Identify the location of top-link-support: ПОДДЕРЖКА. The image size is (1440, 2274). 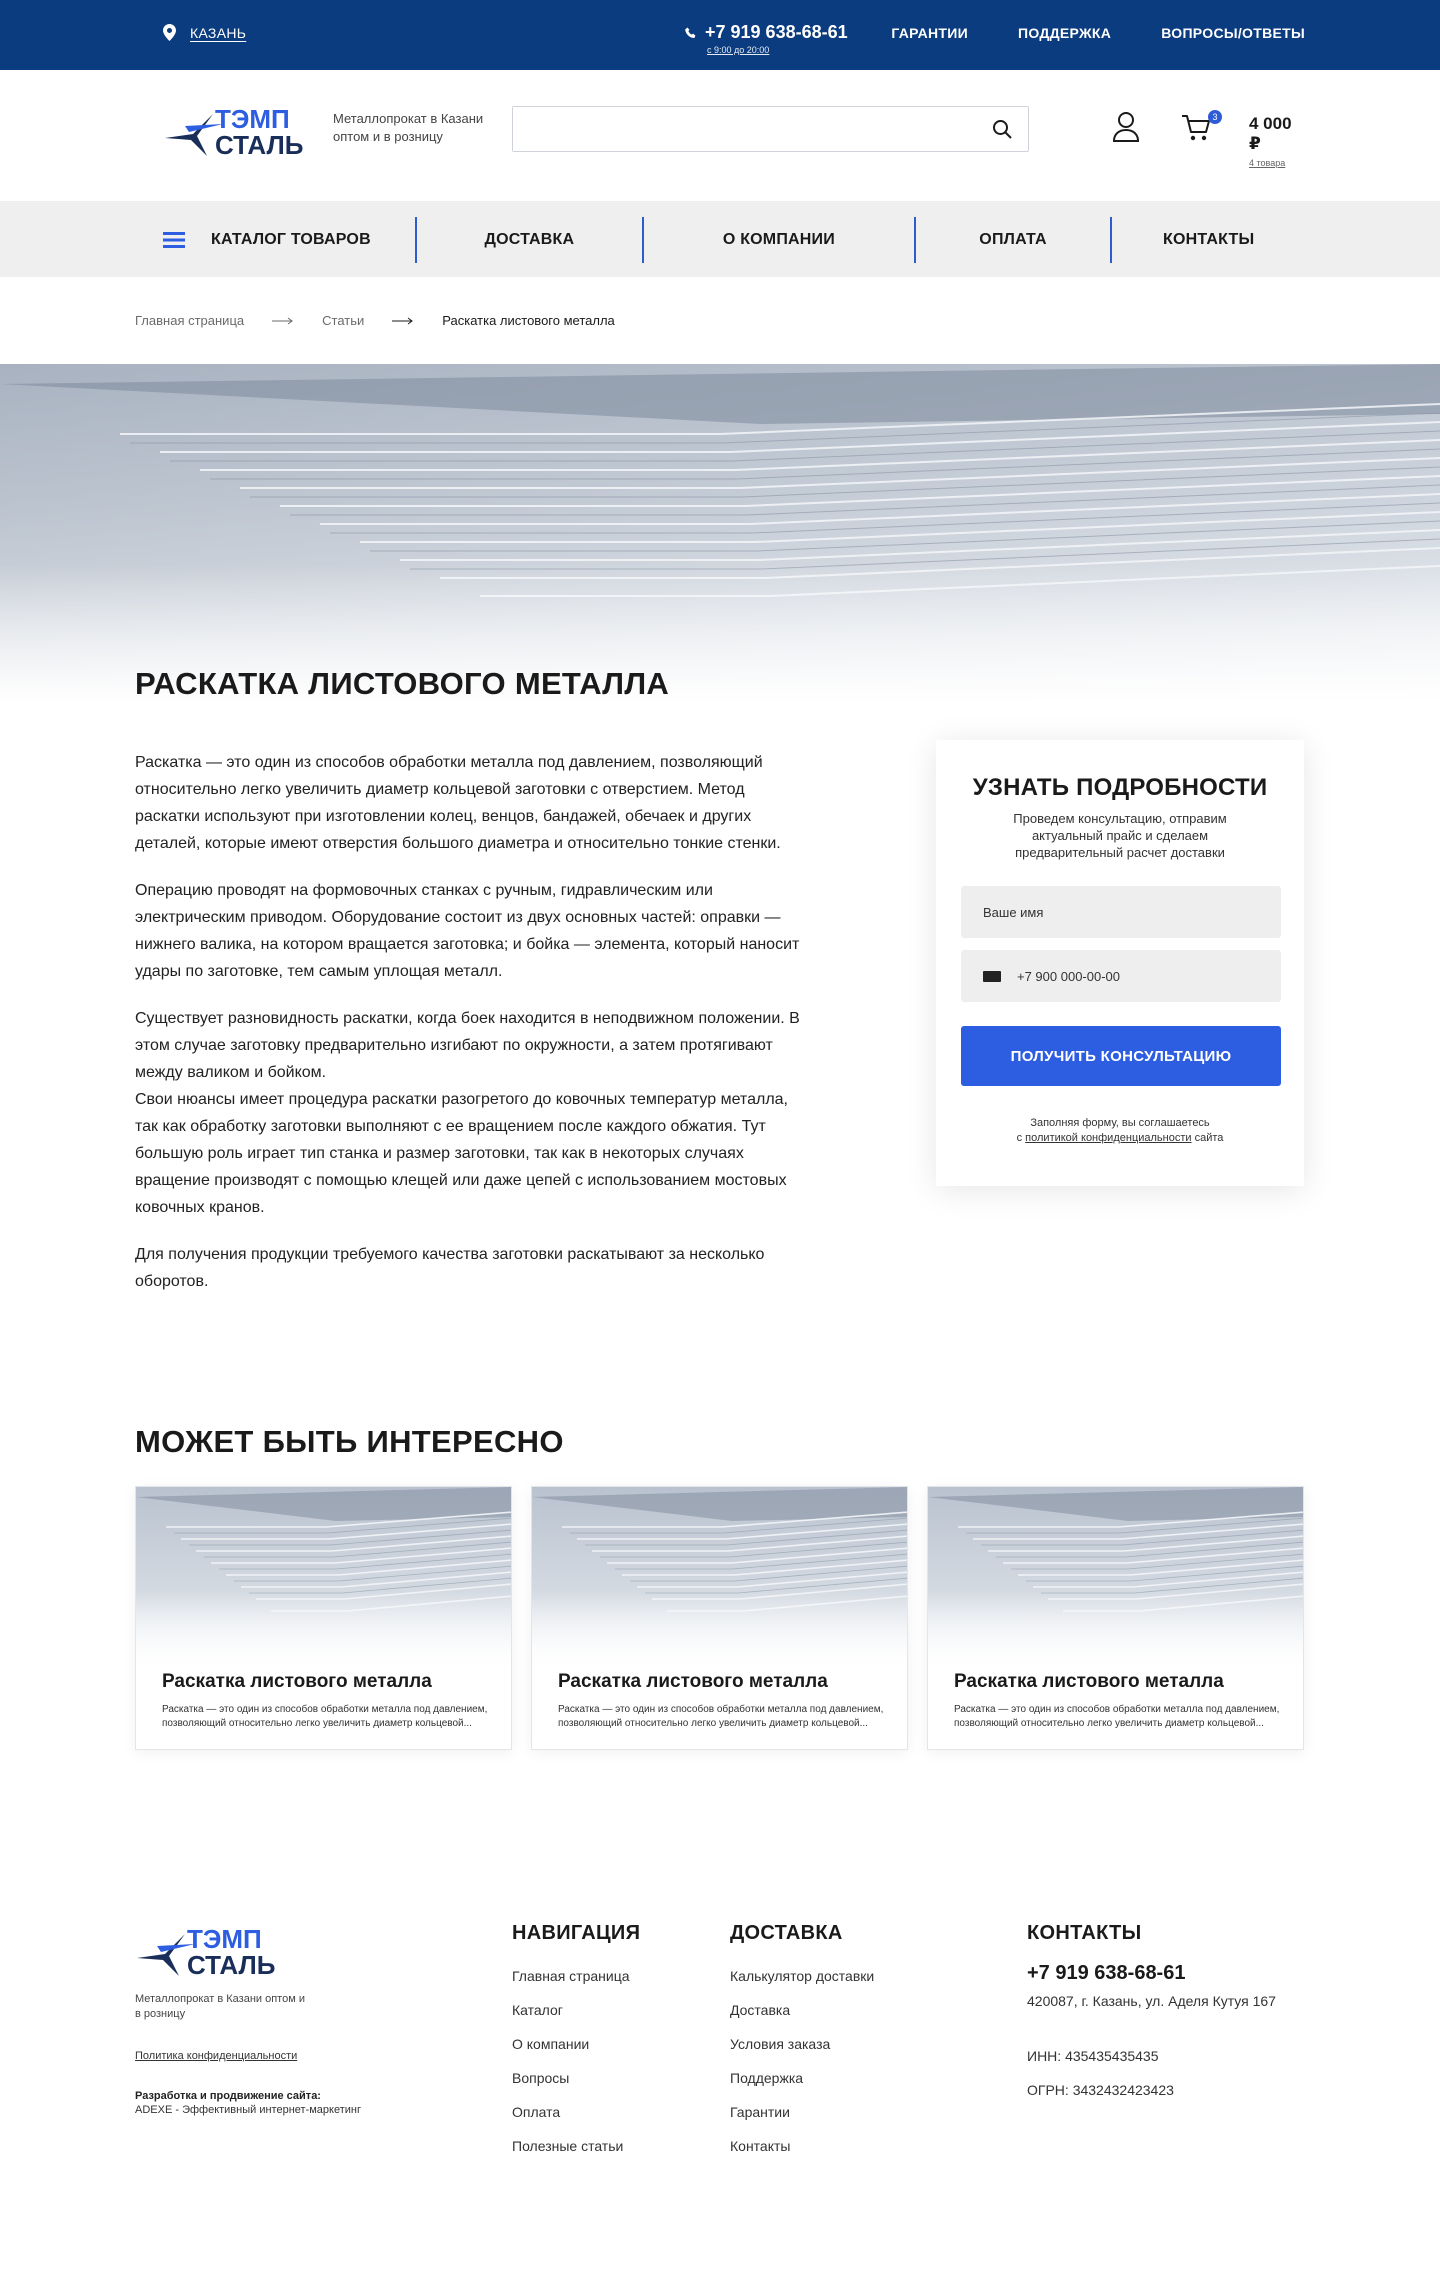
(1064, 33).